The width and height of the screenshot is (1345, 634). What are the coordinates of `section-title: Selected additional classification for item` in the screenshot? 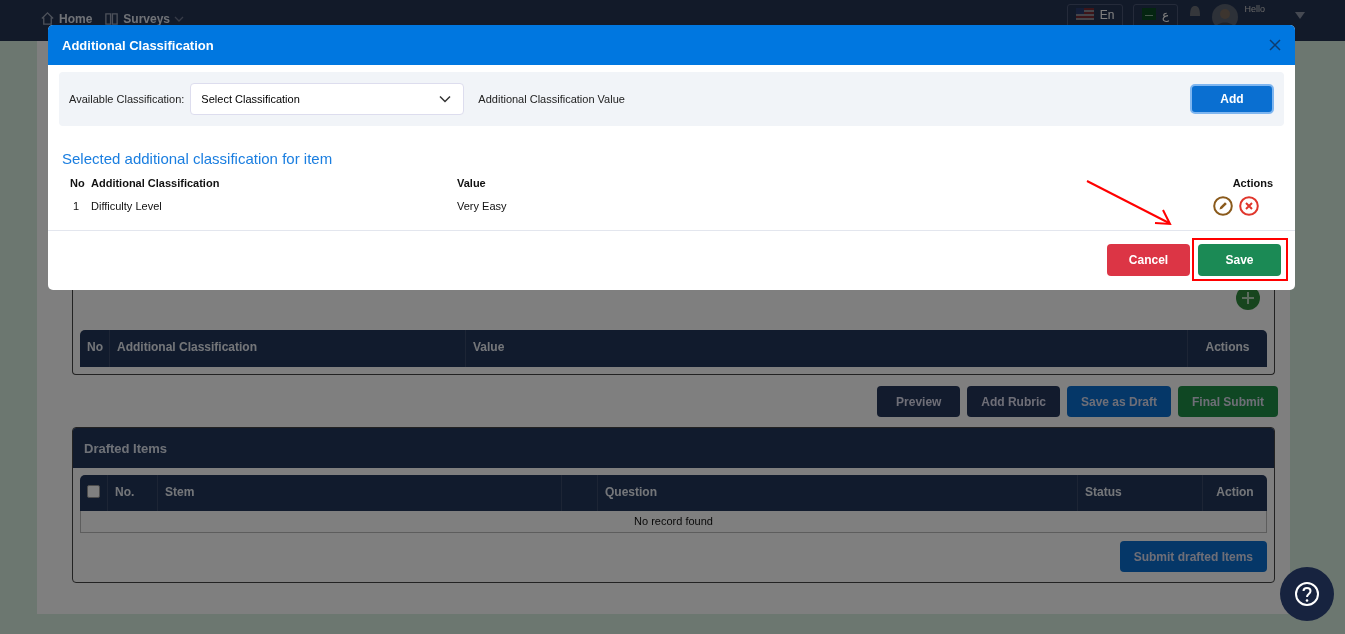 It's located at (198, 158).